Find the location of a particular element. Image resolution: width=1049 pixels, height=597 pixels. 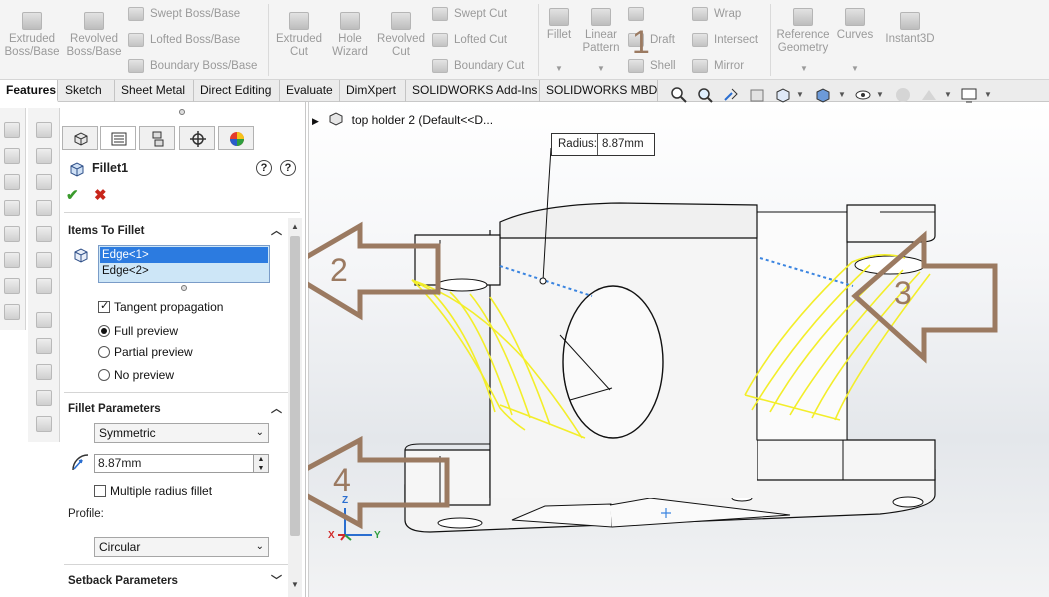

wrap-button: Wrap is located at coordinates (716, 14).